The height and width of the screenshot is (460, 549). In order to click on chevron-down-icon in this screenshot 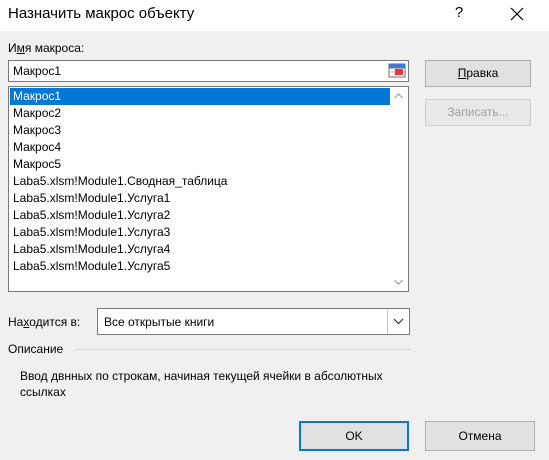, I will do `click(398, 321)`.